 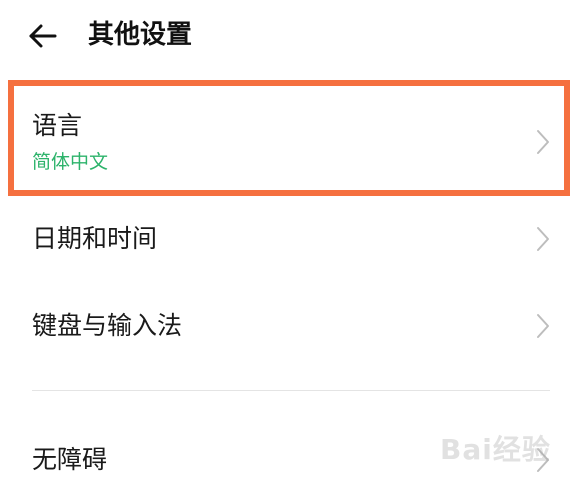 What do you see at coordinates (70, 162) in the screenshot?
I see `settings-item-value: 简体中文` at bounding box center [70, 162].